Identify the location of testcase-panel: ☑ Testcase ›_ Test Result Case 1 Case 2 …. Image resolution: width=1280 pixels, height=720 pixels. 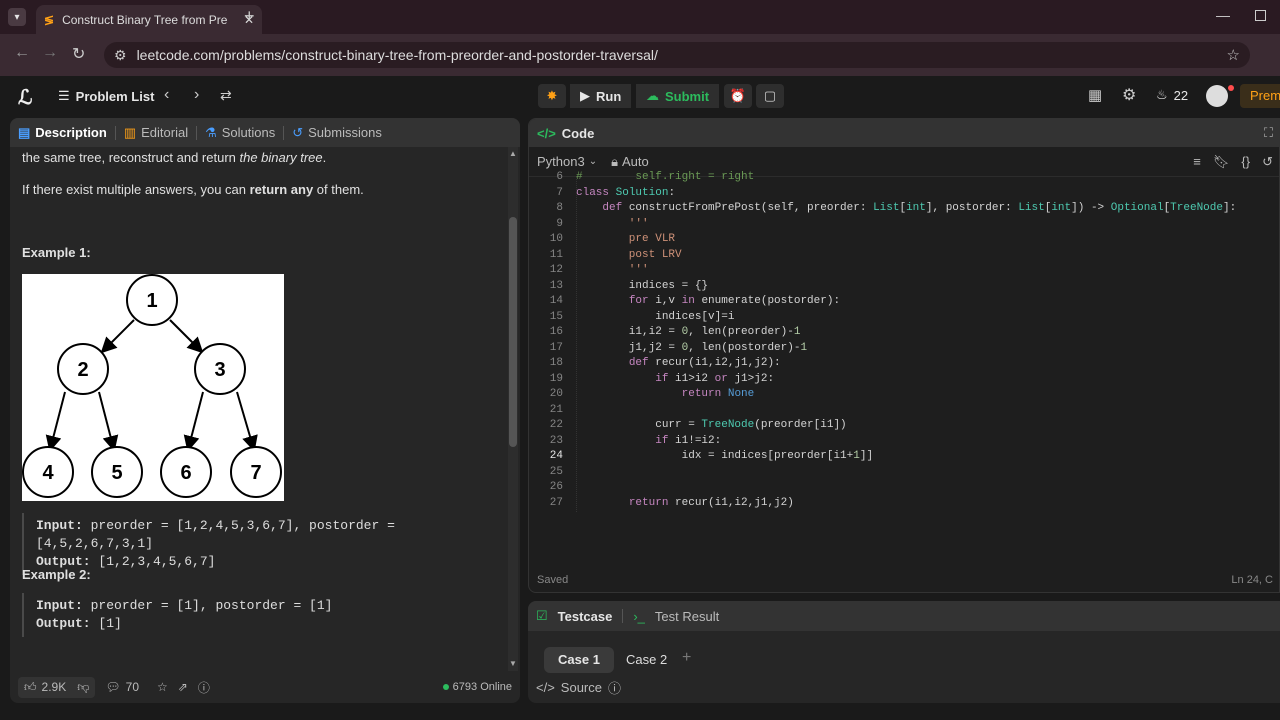
(904, 652).